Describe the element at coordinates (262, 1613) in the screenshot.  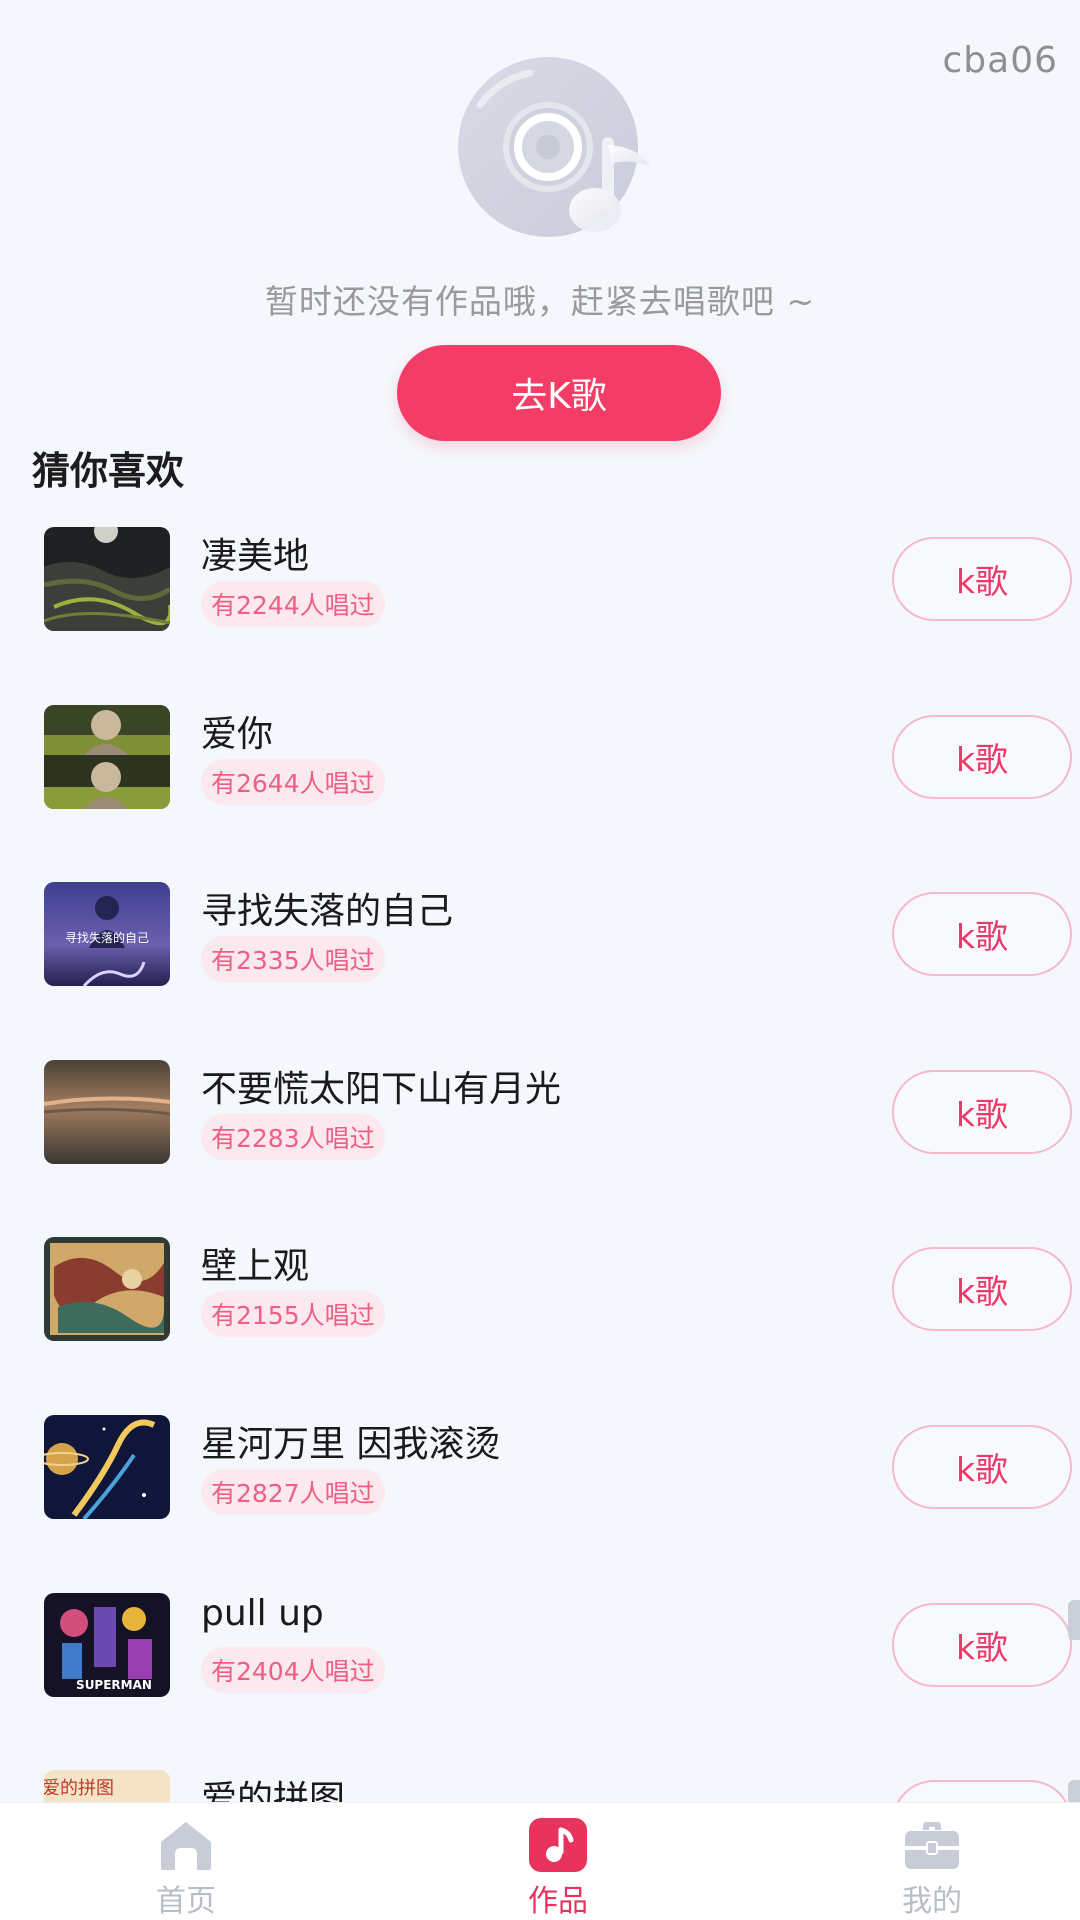
I see `song-title: pull up` at that location.